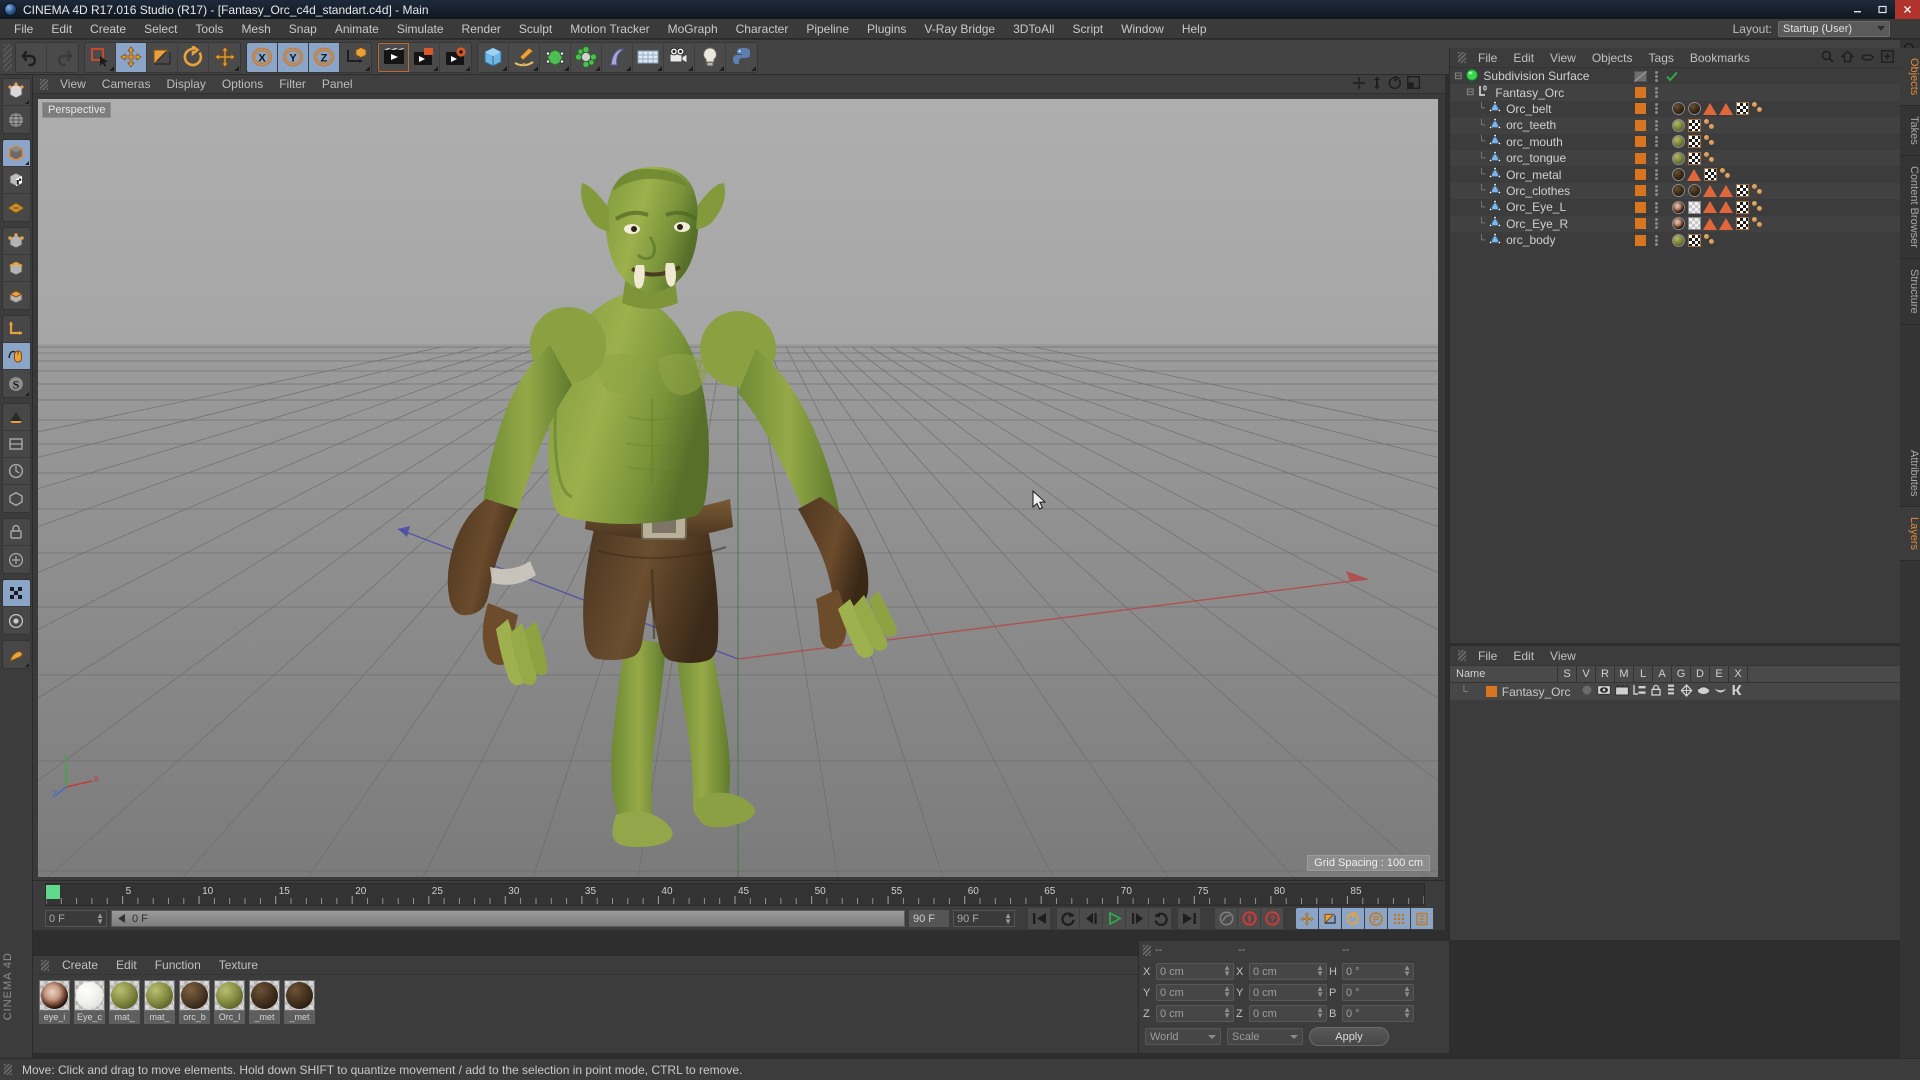 Image resolution: width=1920 pixels, height=1080 pixels. Describe the element at coordinates (160, 29) in the screenshot. I see `menu-select: Select` at that location.